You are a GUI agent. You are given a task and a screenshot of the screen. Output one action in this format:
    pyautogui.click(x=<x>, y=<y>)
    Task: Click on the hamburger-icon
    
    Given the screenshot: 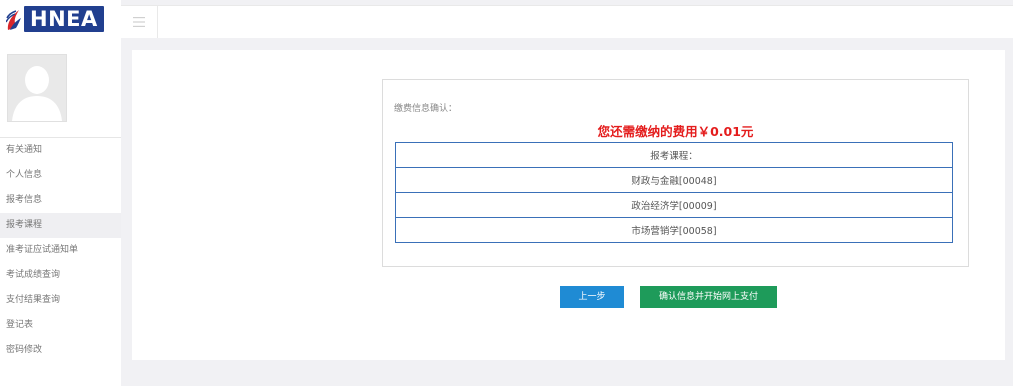 What is the action you would take?
    pyautogui.click(x=139, y=22)
    